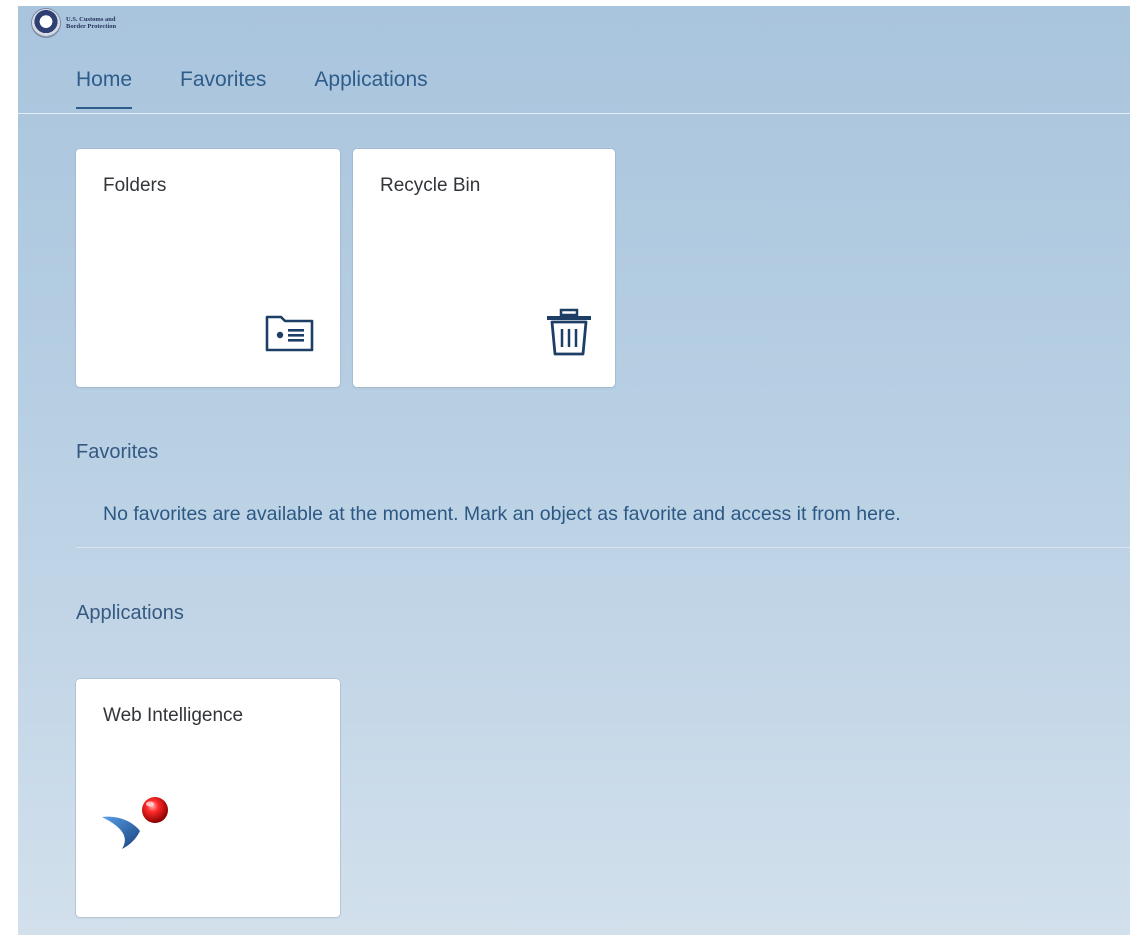 This screenshot has height=935, width=1130. Describe the element at coordinates (569, 335) in the screenshot. I see `trash-icon` at that location.